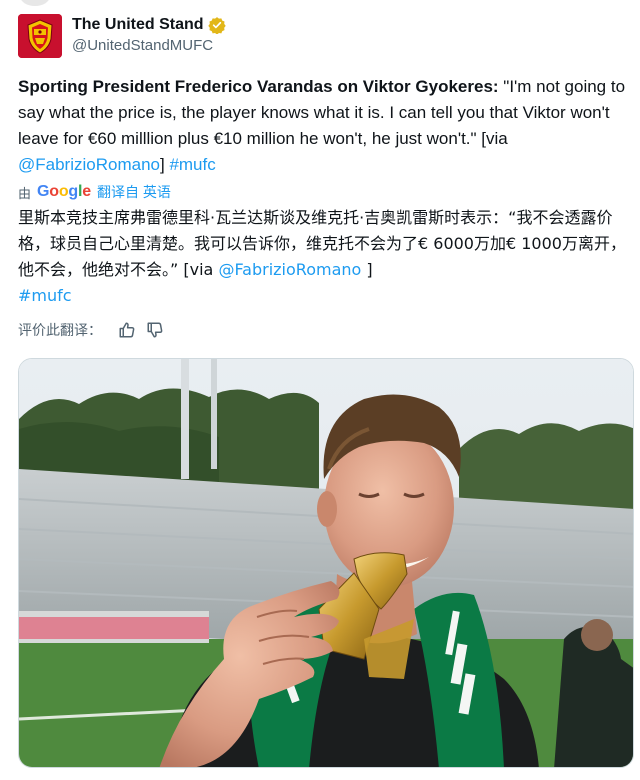 The height and width of the screenshot is (780, 640). Describe the element at coordinates (216, 25) in the screenshot. I see `verified-badge-icon` at that location.